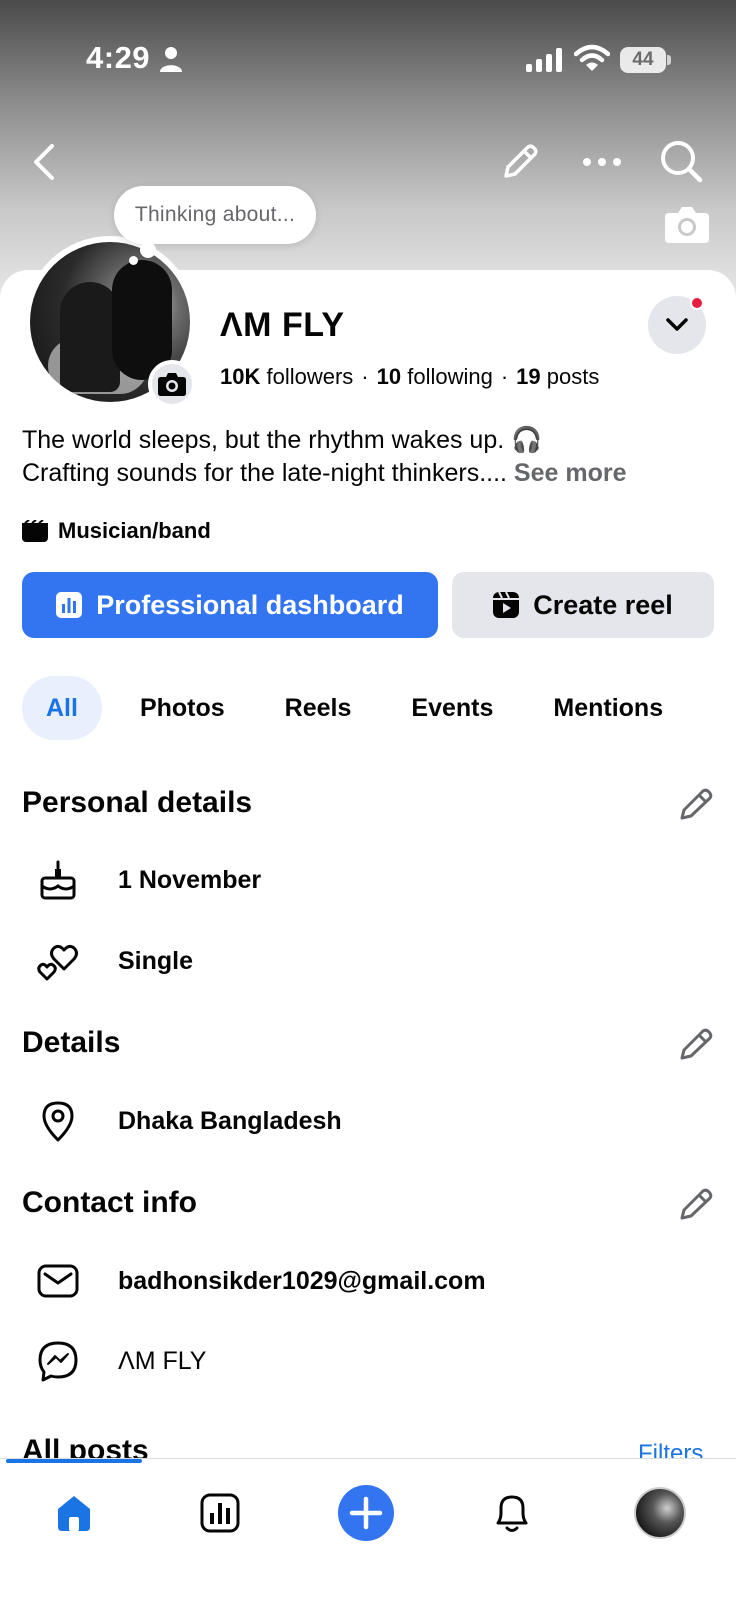 The height and width of the screenshot is (1600, 736). I want to click on search-icon, so click(682, 162).